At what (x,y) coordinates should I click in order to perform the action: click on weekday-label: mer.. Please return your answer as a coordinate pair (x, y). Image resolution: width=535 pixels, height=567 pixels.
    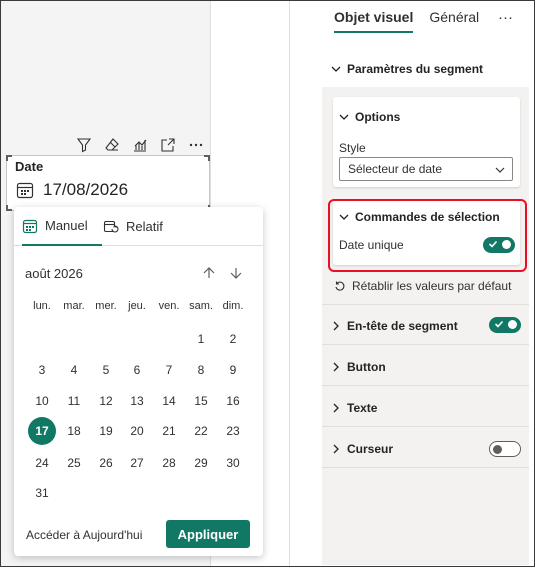
    Looking at the image, I should click on (106, 306).